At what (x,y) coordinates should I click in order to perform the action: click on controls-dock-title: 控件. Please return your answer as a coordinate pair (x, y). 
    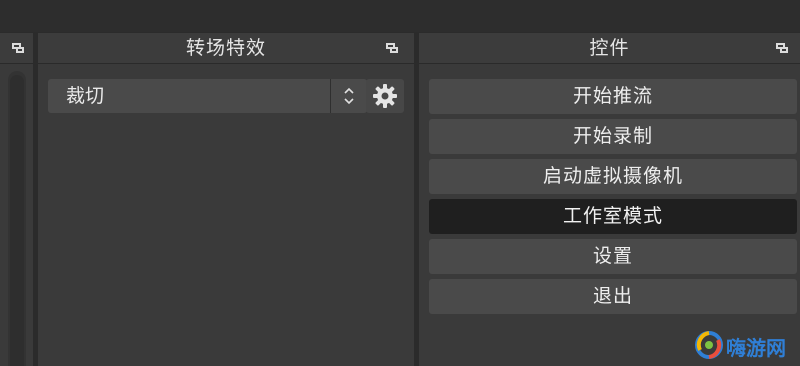
    Looking at the image, I should click on (609, 48).